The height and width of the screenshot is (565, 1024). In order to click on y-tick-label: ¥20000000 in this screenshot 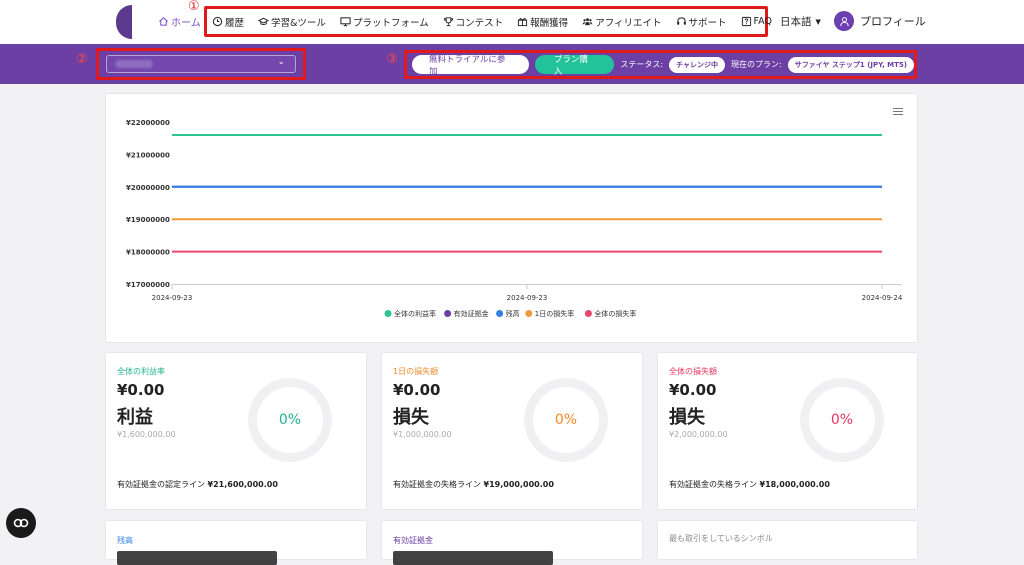, I will do `click(148, 188)`.